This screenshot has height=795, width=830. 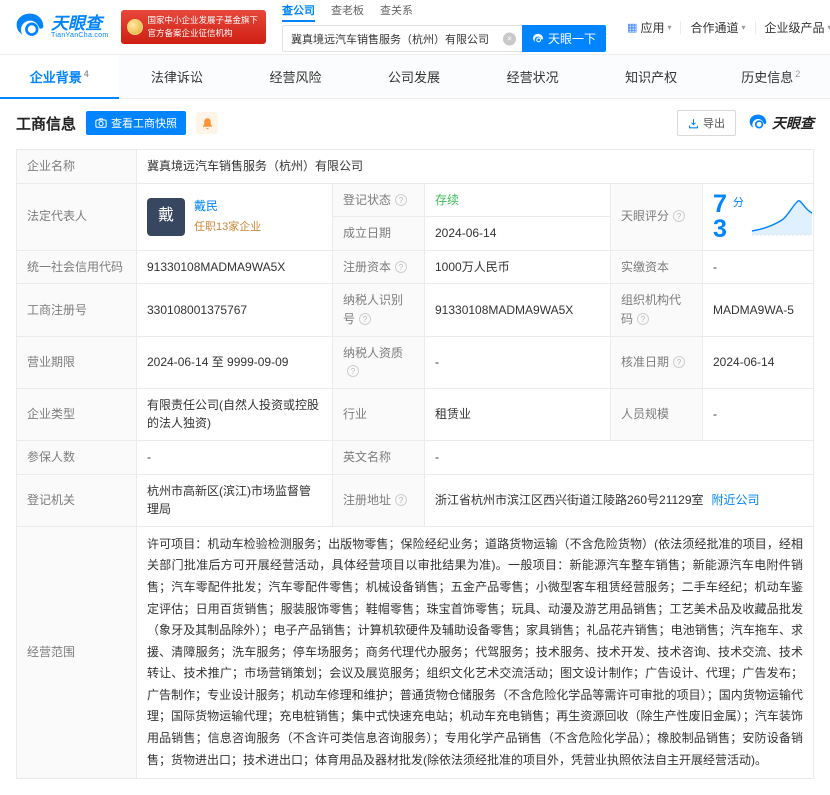 What do you see at coordinates (193, 27) in the screenshot?
I see `gov-certification-badge: 国家中小企业发展子基金旗下 官方备案企业征信机构` at bounding box center [193, 27].